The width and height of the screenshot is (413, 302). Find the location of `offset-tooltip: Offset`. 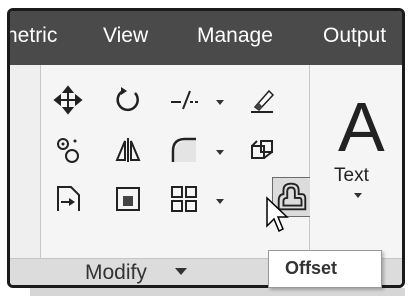

offset-tooltip: Offset is located at coordinates (325, 269).